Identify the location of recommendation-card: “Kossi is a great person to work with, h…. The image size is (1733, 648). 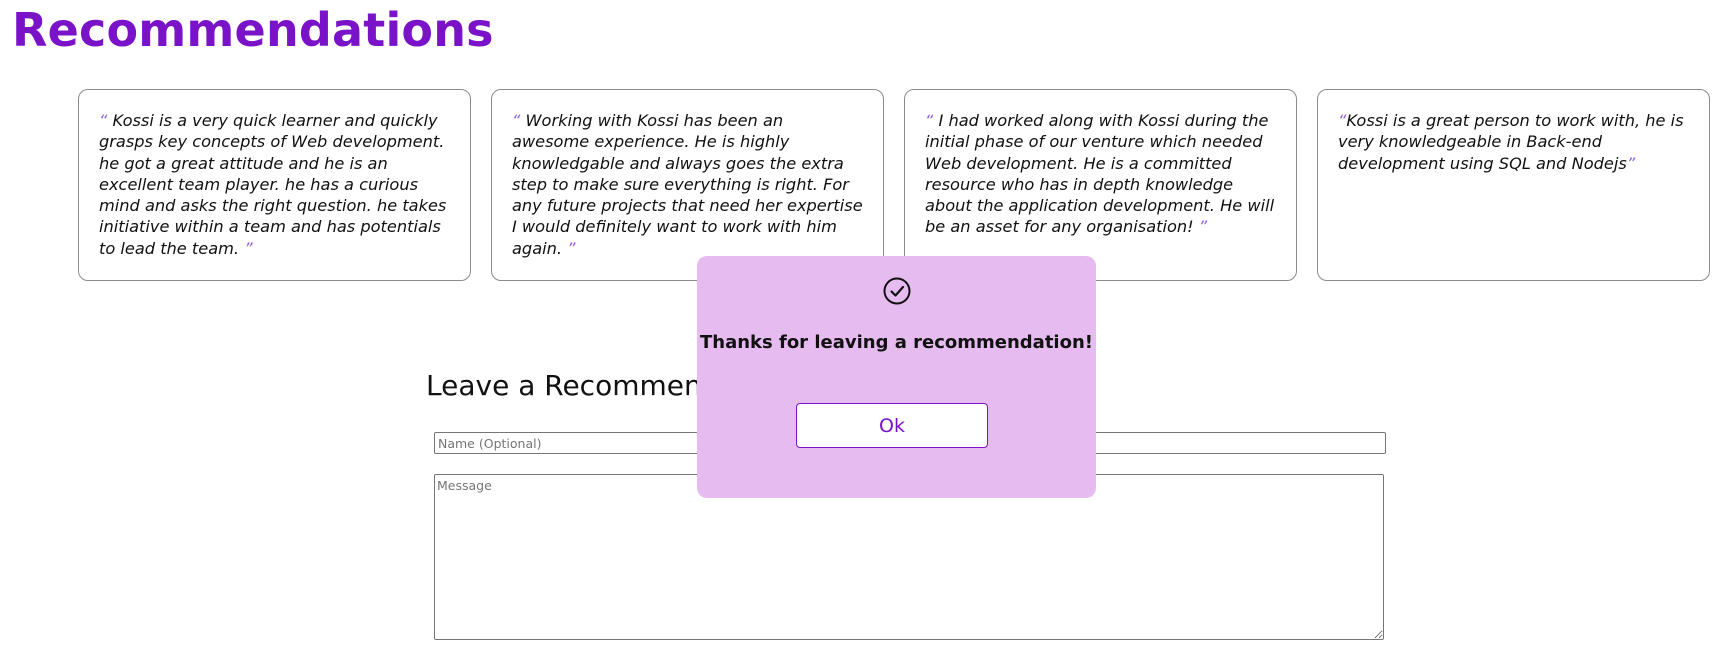
(1513, 185).